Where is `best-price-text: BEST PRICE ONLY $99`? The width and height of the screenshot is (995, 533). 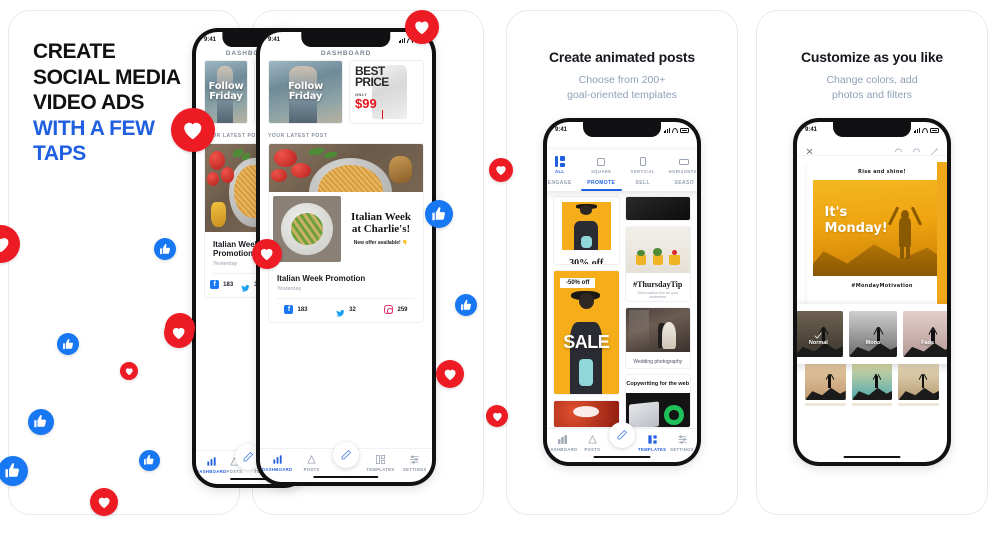
best-price-text: BEST PRICE ONLY $99 is located at coordinates (386, 92).